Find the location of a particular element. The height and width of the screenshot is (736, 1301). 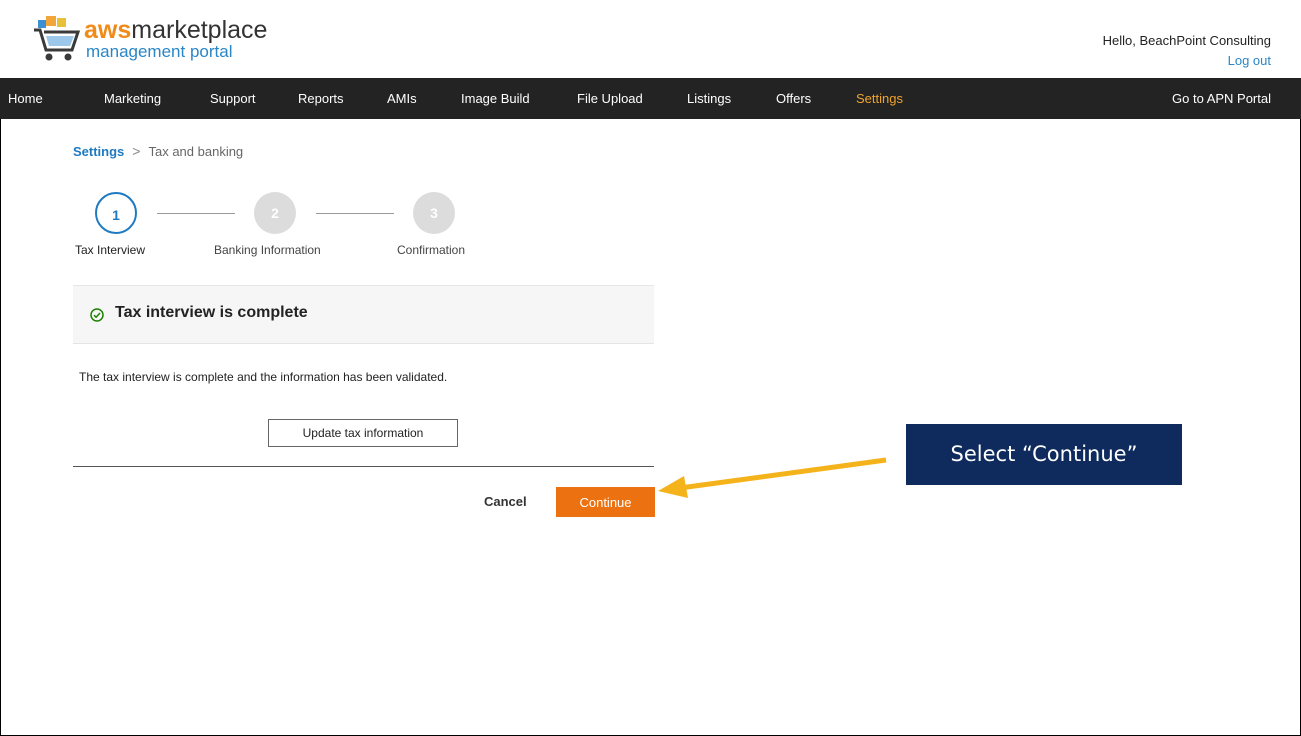

step-2-label: Banking Information is located at coordinates (267, 250).